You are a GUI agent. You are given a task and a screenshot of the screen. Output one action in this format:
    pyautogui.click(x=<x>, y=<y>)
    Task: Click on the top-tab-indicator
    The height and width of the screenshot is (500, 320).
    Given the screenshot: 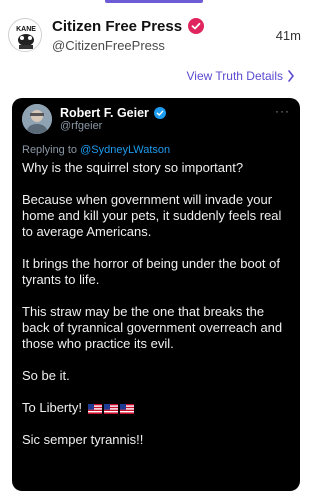 What is the action you would take?
    pyautogui.click(x=156, y=2)
    